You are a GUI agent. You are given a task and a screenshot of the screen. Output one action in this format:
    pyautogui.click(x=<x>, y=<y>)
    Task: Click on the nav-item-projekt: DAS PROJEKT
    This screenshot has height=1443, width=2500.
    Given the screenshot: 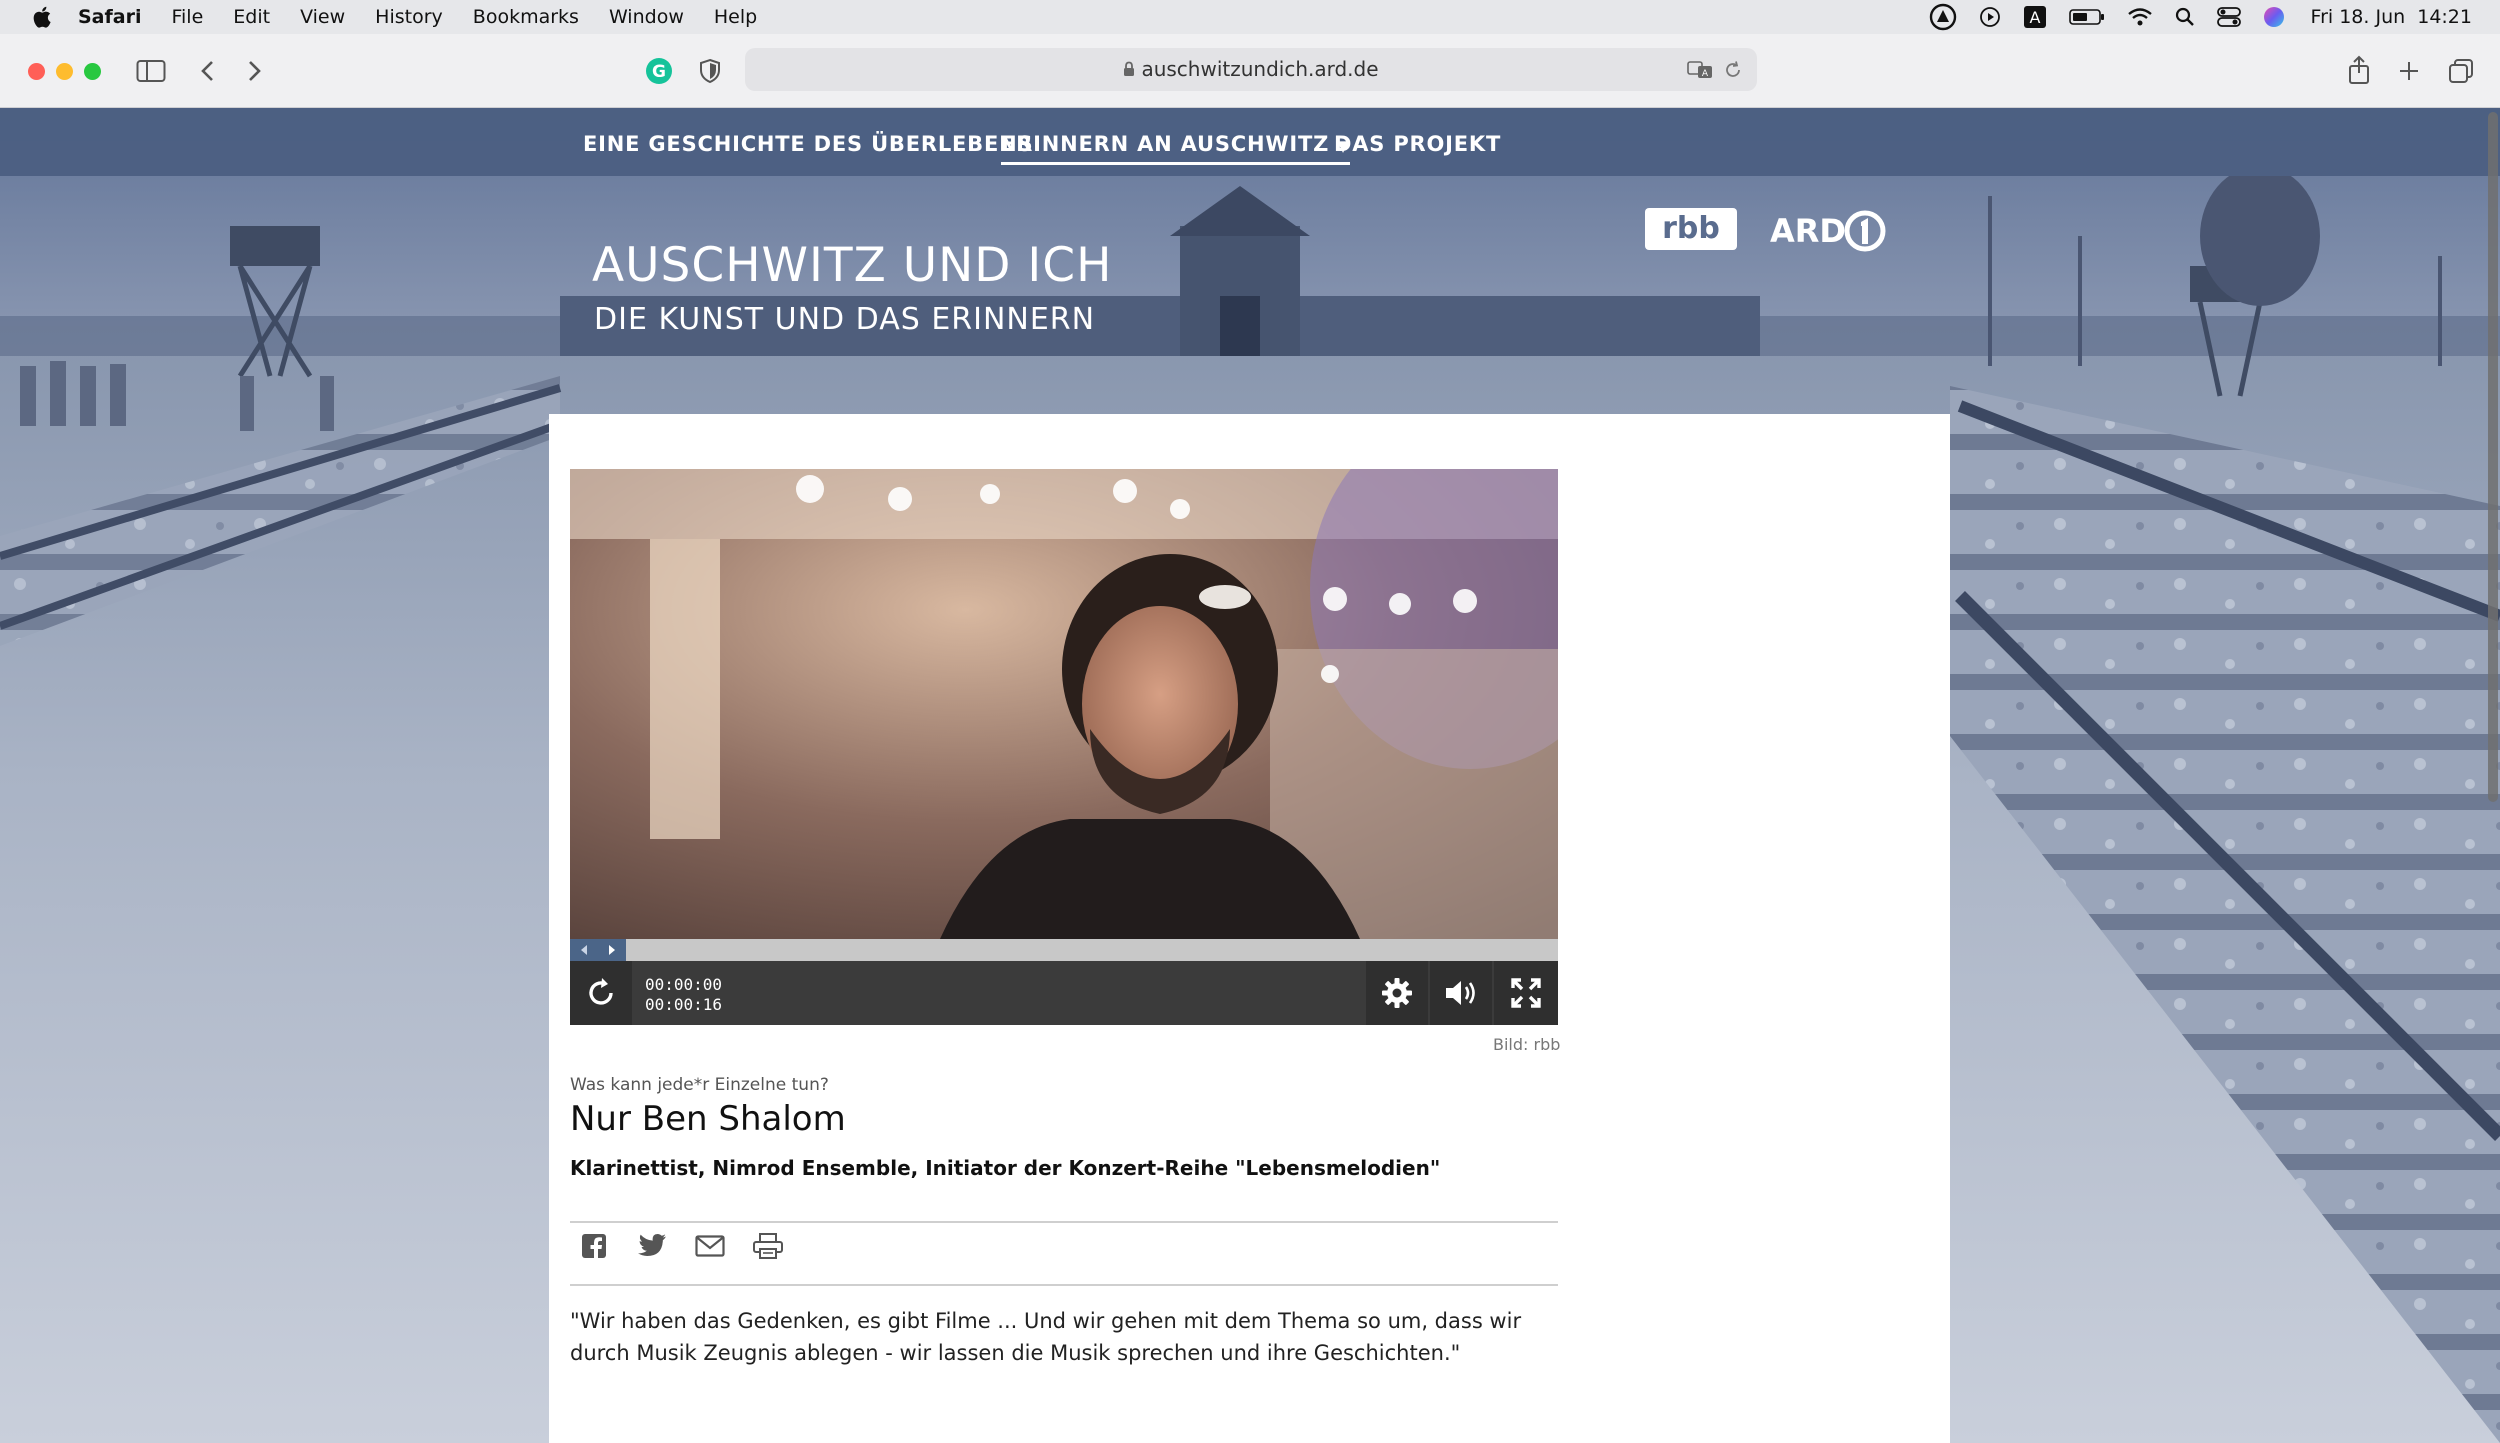 What is the action you would take?
    pyautogui.click(x=1417, y=144)
    